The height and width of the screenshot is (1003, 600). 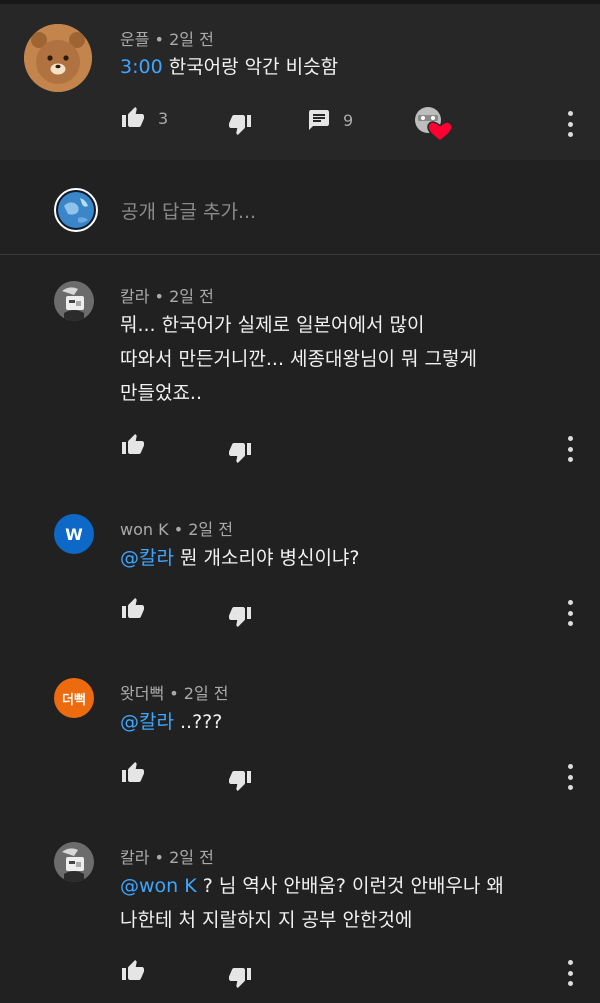 I want to click on own-avatar, so click(x=76, y=210).